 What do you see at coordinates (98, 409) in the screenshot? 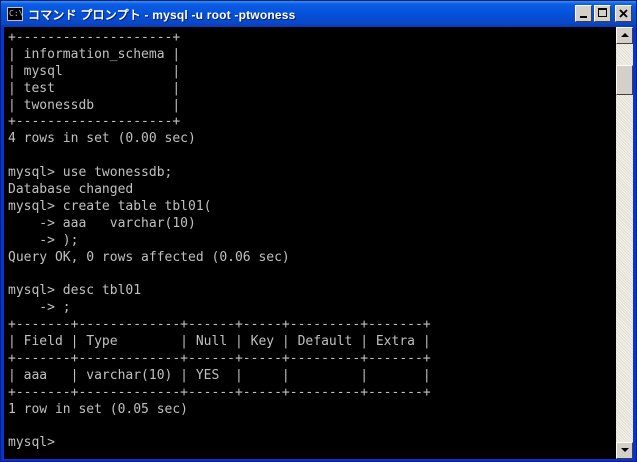
I see `console-line: 1 row in set (0.05 sec)` at bounding box center [98, 409].